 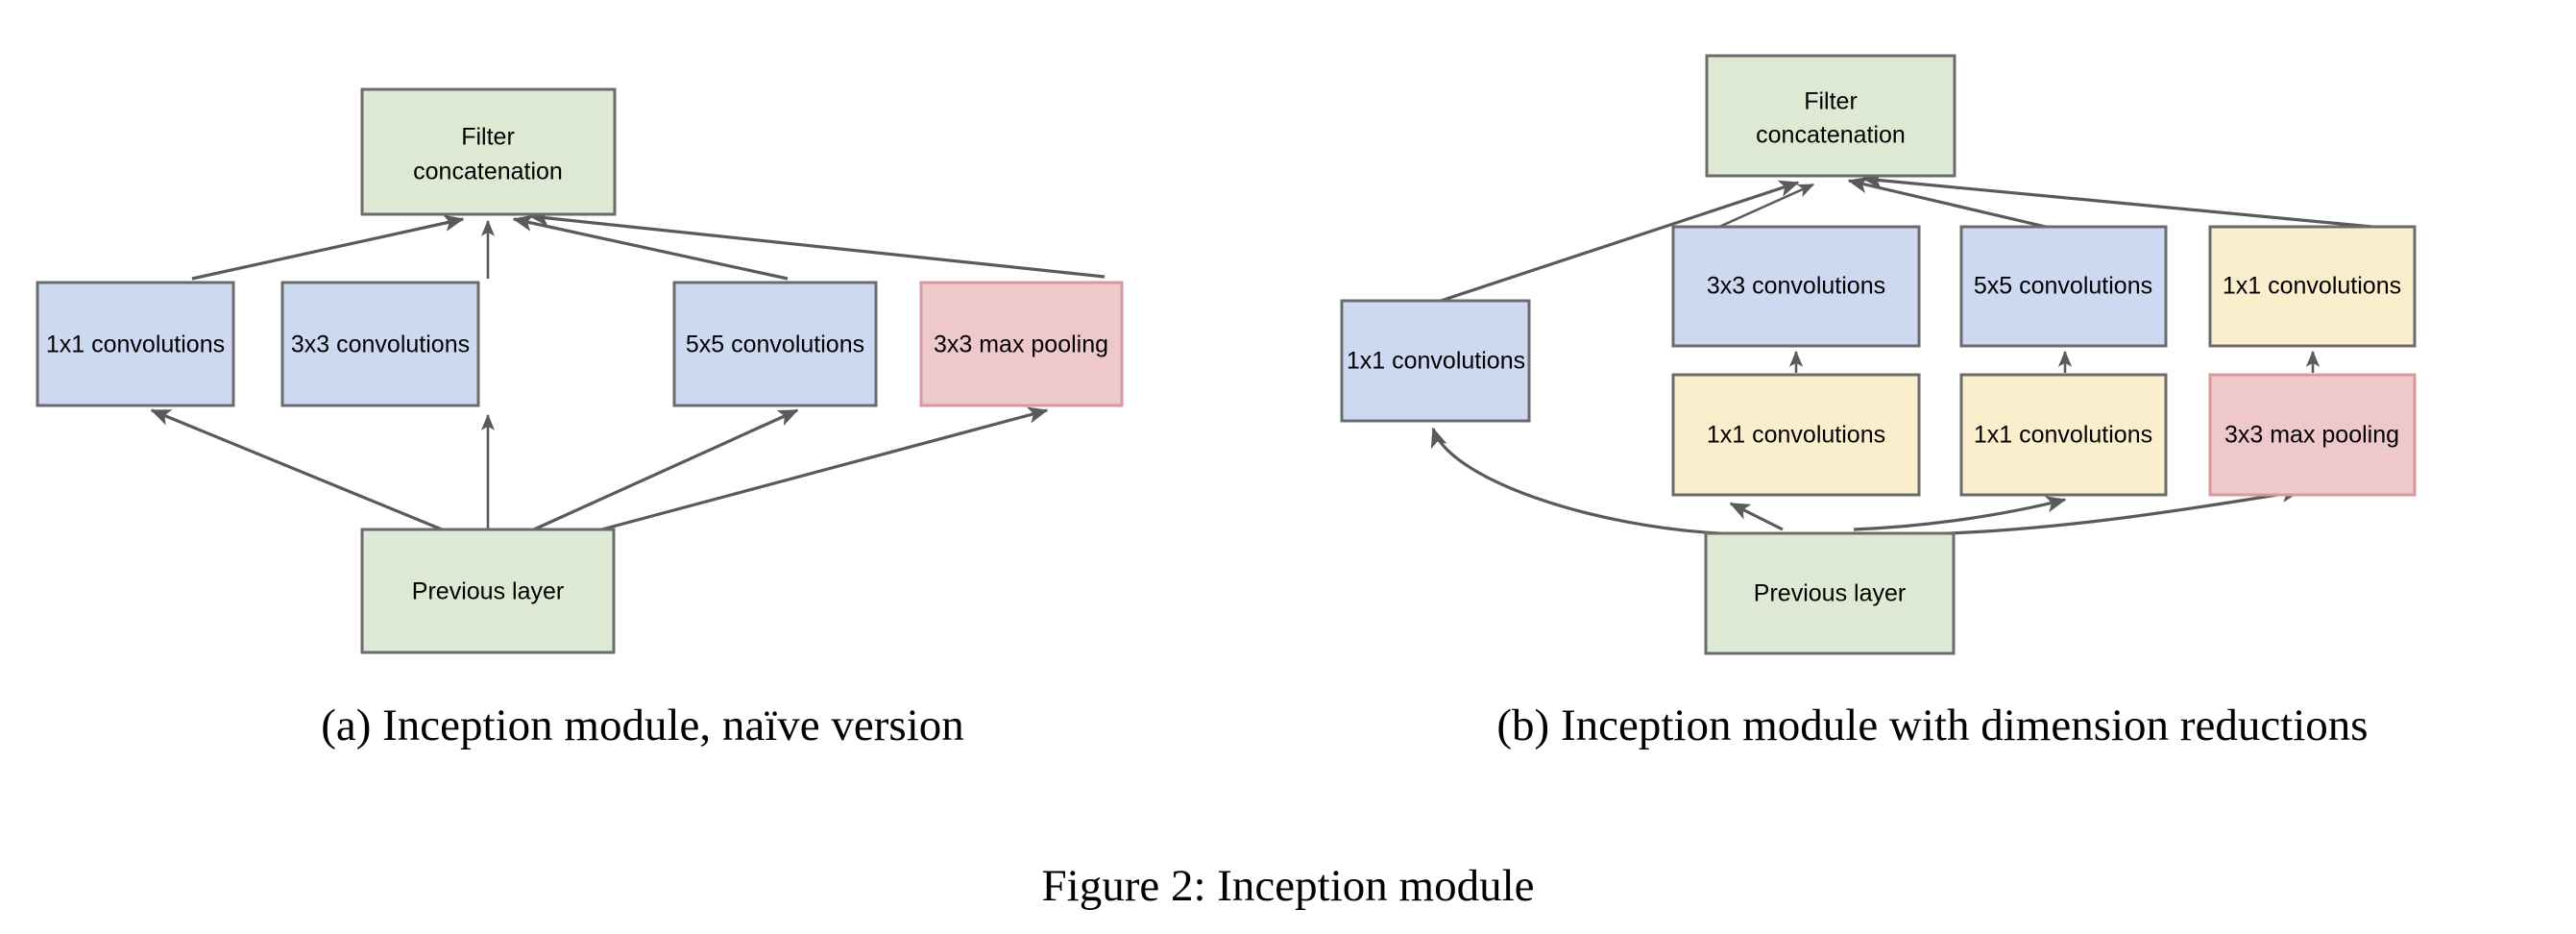 I want to click on node-a-3x3-max-pooling-label: 3x3 max pooling, so click(x=1021, y=345).